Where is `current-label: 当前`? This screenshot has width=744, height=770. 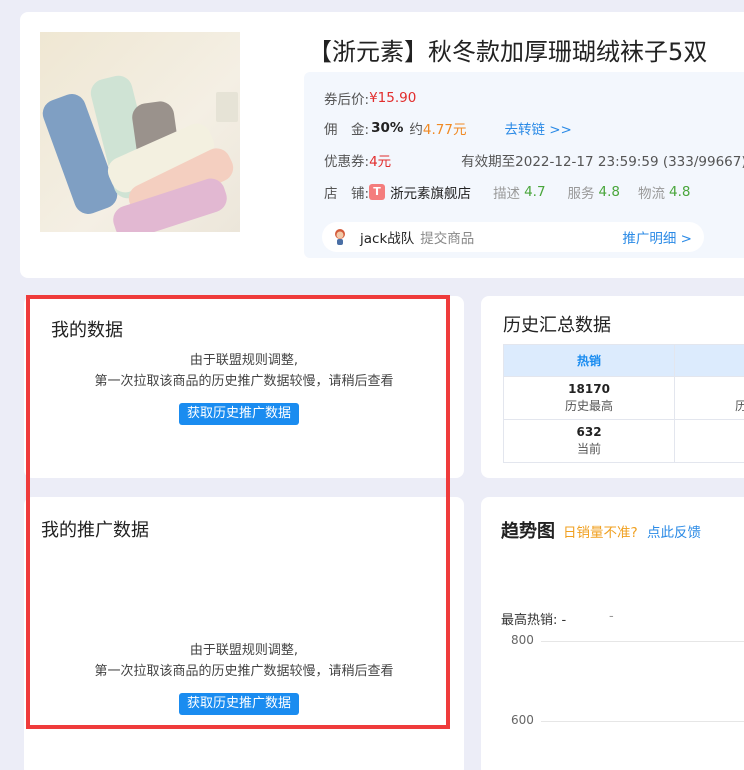
current-label: 当前 is located at coordinates (589, 449).